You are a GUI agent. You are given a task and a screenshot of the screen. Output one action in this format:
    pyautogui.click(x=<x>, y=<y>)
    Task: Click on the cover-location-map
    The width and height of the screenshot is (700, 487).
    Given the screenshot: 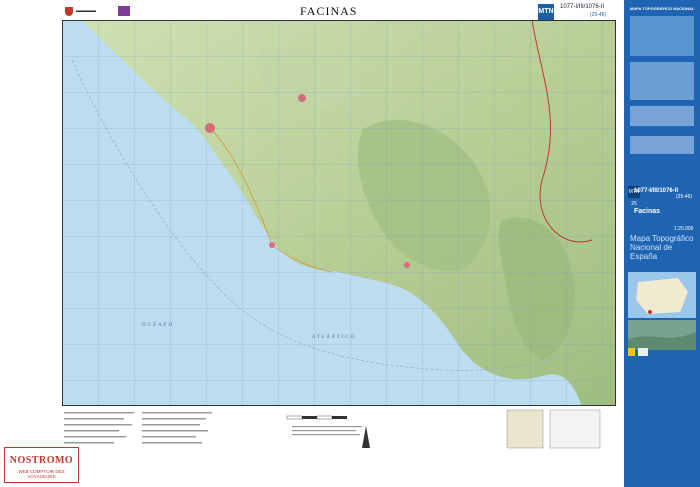 What is the action you would take?
    pyautogui.click(x=662, y=295)
    